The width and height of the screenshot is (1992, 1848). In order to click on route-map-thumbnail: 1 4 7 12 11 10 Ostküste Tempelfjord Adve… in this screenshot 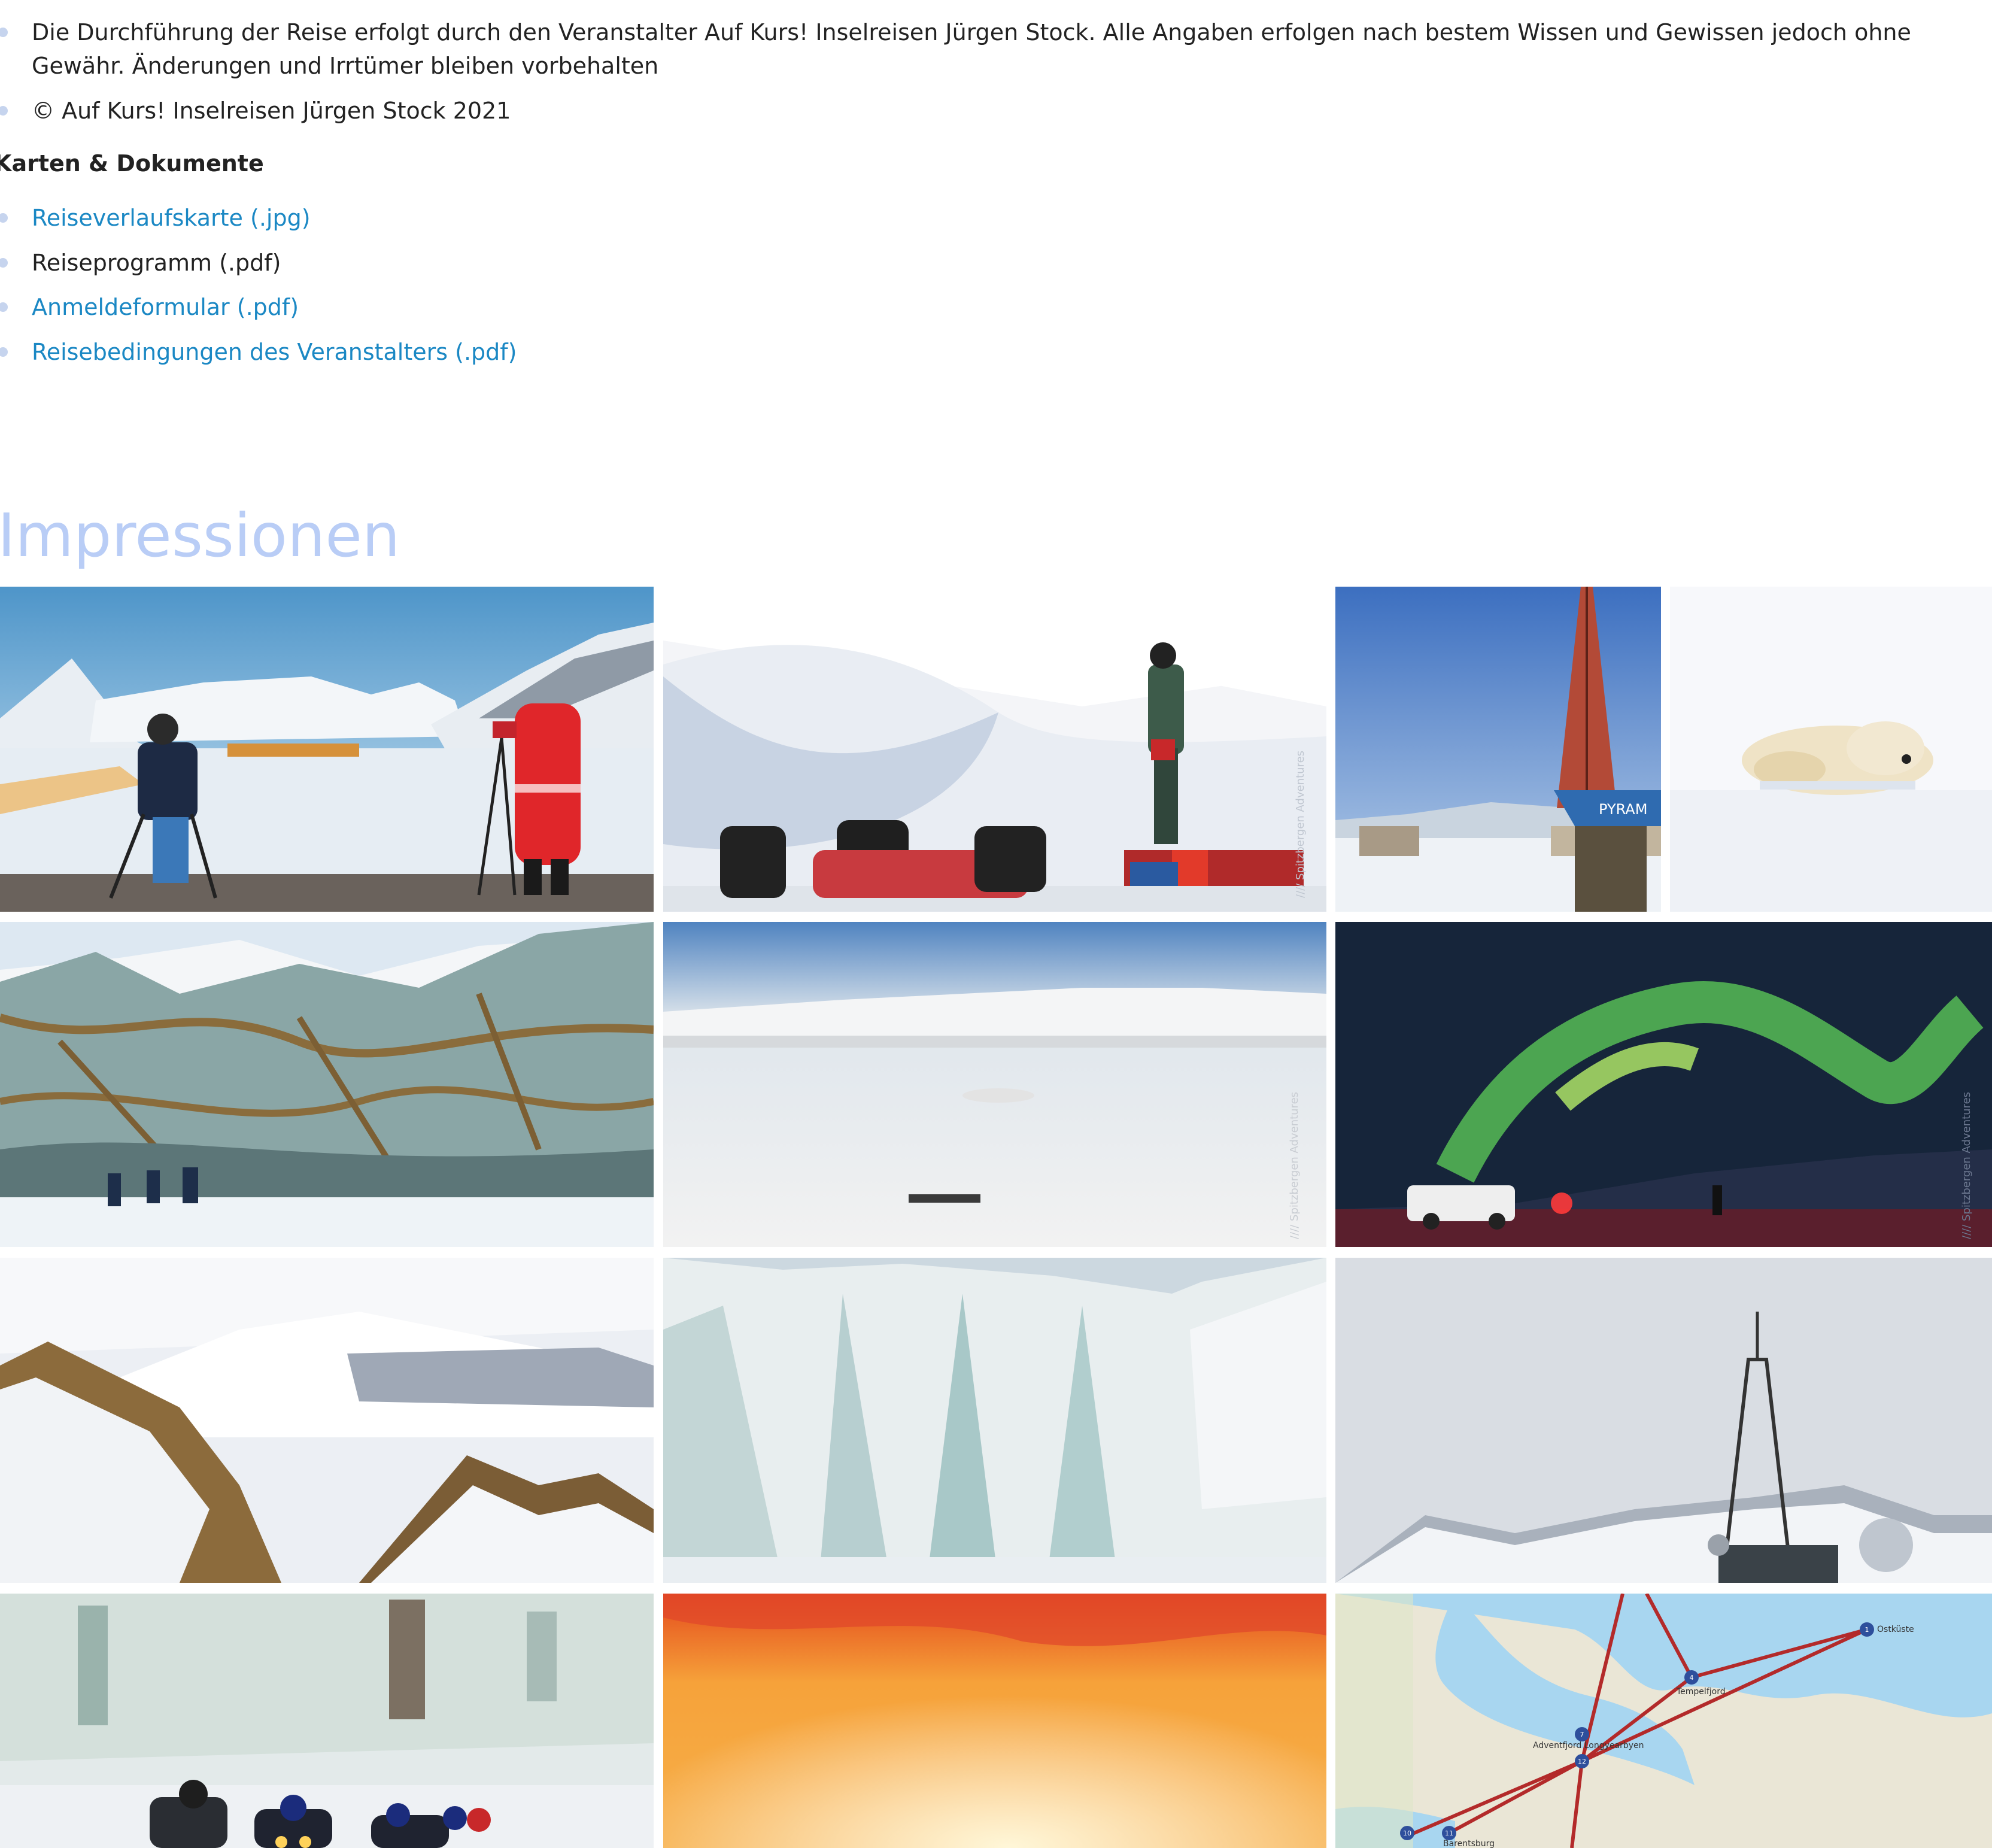, I will do `click(1663, 1721)`.